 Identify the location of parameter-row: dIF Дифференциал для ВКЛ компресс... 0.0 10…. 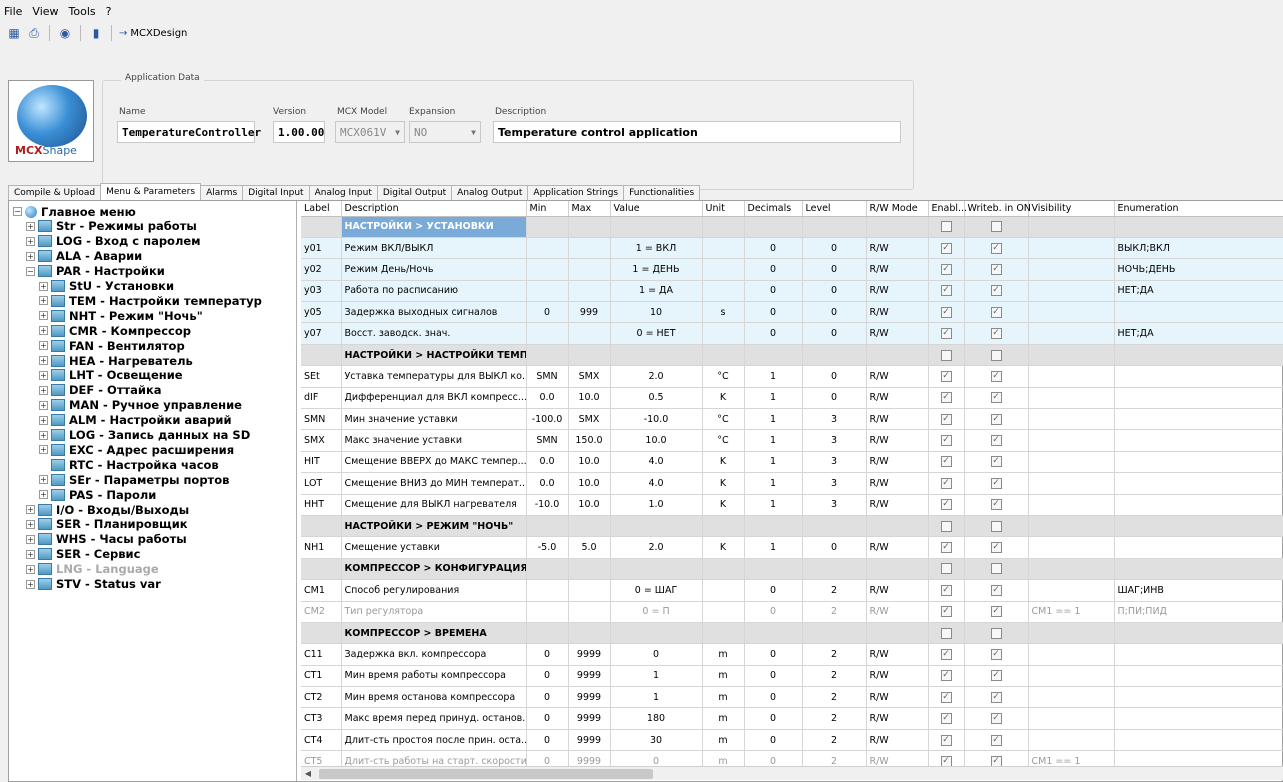
(792, 398).